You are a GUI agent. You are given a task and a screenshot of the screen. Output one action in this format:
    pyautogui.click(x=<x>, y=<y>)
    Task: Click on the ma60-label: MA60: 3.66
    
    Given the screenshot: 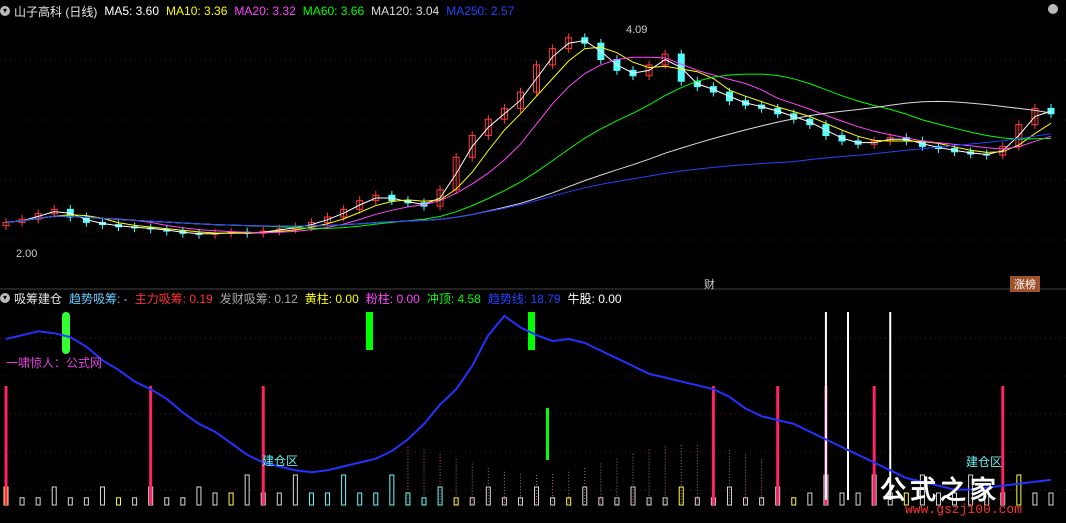 What is the action you would take?
    pyautogui.click(x=333, y=11)
    